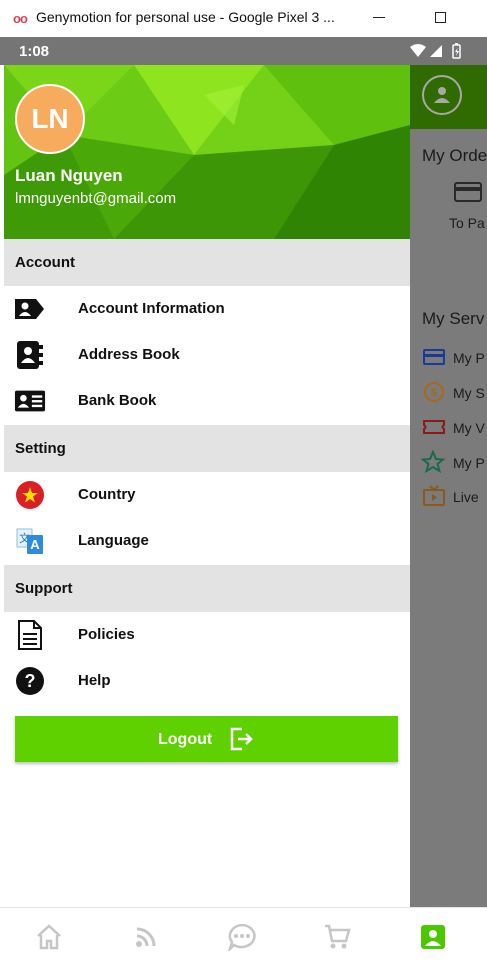  What do you see at coordinates (30, 495) in the screenshot?
I see `vietnam-flag-icon` at bounding box center [30, 495].